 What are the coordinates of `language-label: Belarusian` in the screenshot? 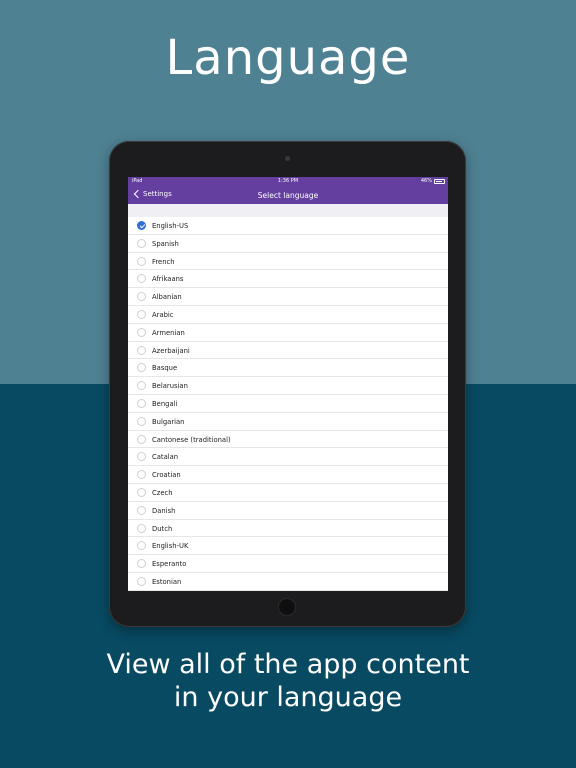 It's located at (170, 386).